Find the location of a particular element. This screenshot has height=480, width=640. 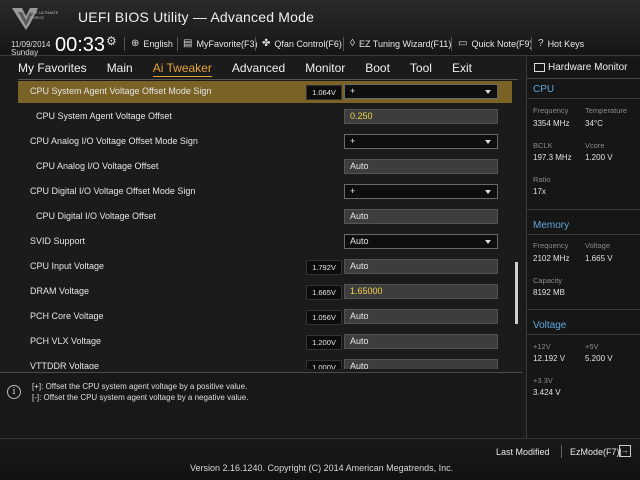

bclk-value: 197.3 MHz is located at coordinates (552, 157).